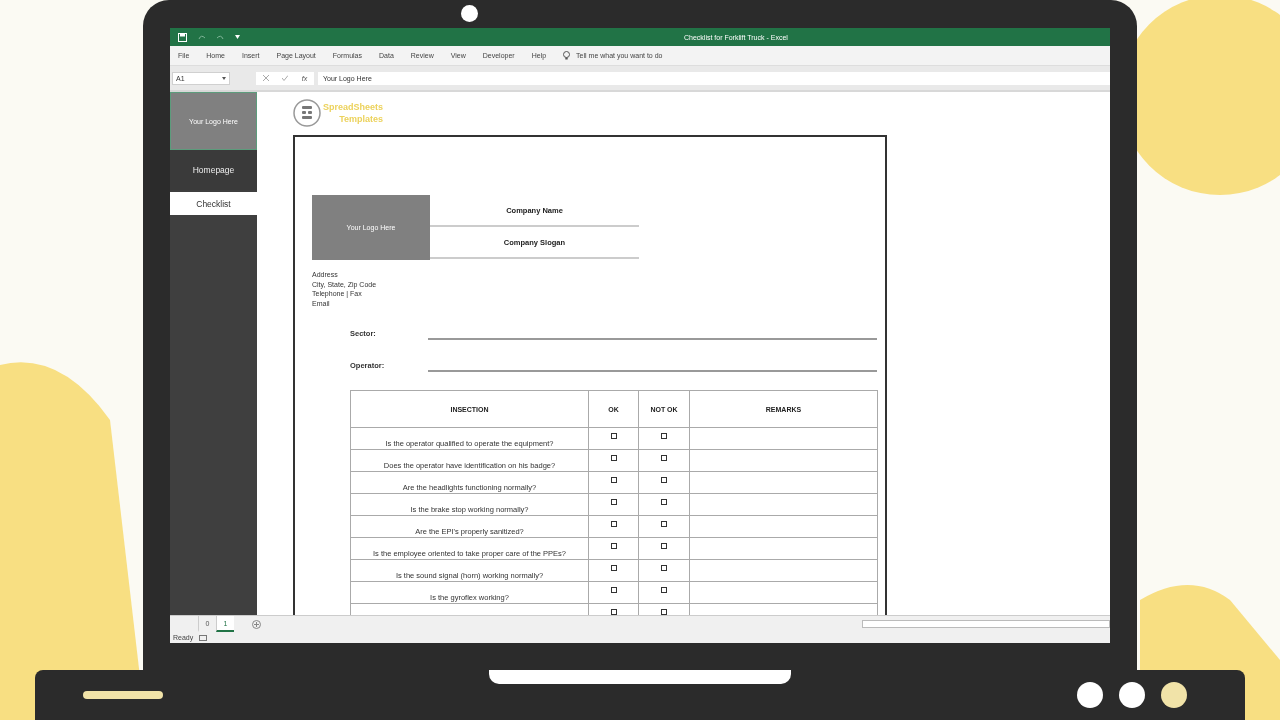 This screenshot has height=720, width=1280. I want to click on add-sheet-icon, so click(256, 624).